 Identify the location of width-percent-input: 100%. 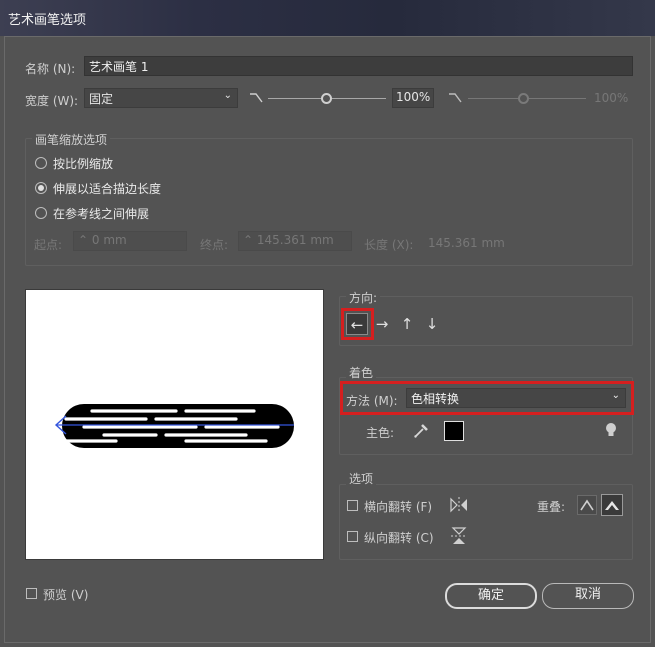
(413, 98).